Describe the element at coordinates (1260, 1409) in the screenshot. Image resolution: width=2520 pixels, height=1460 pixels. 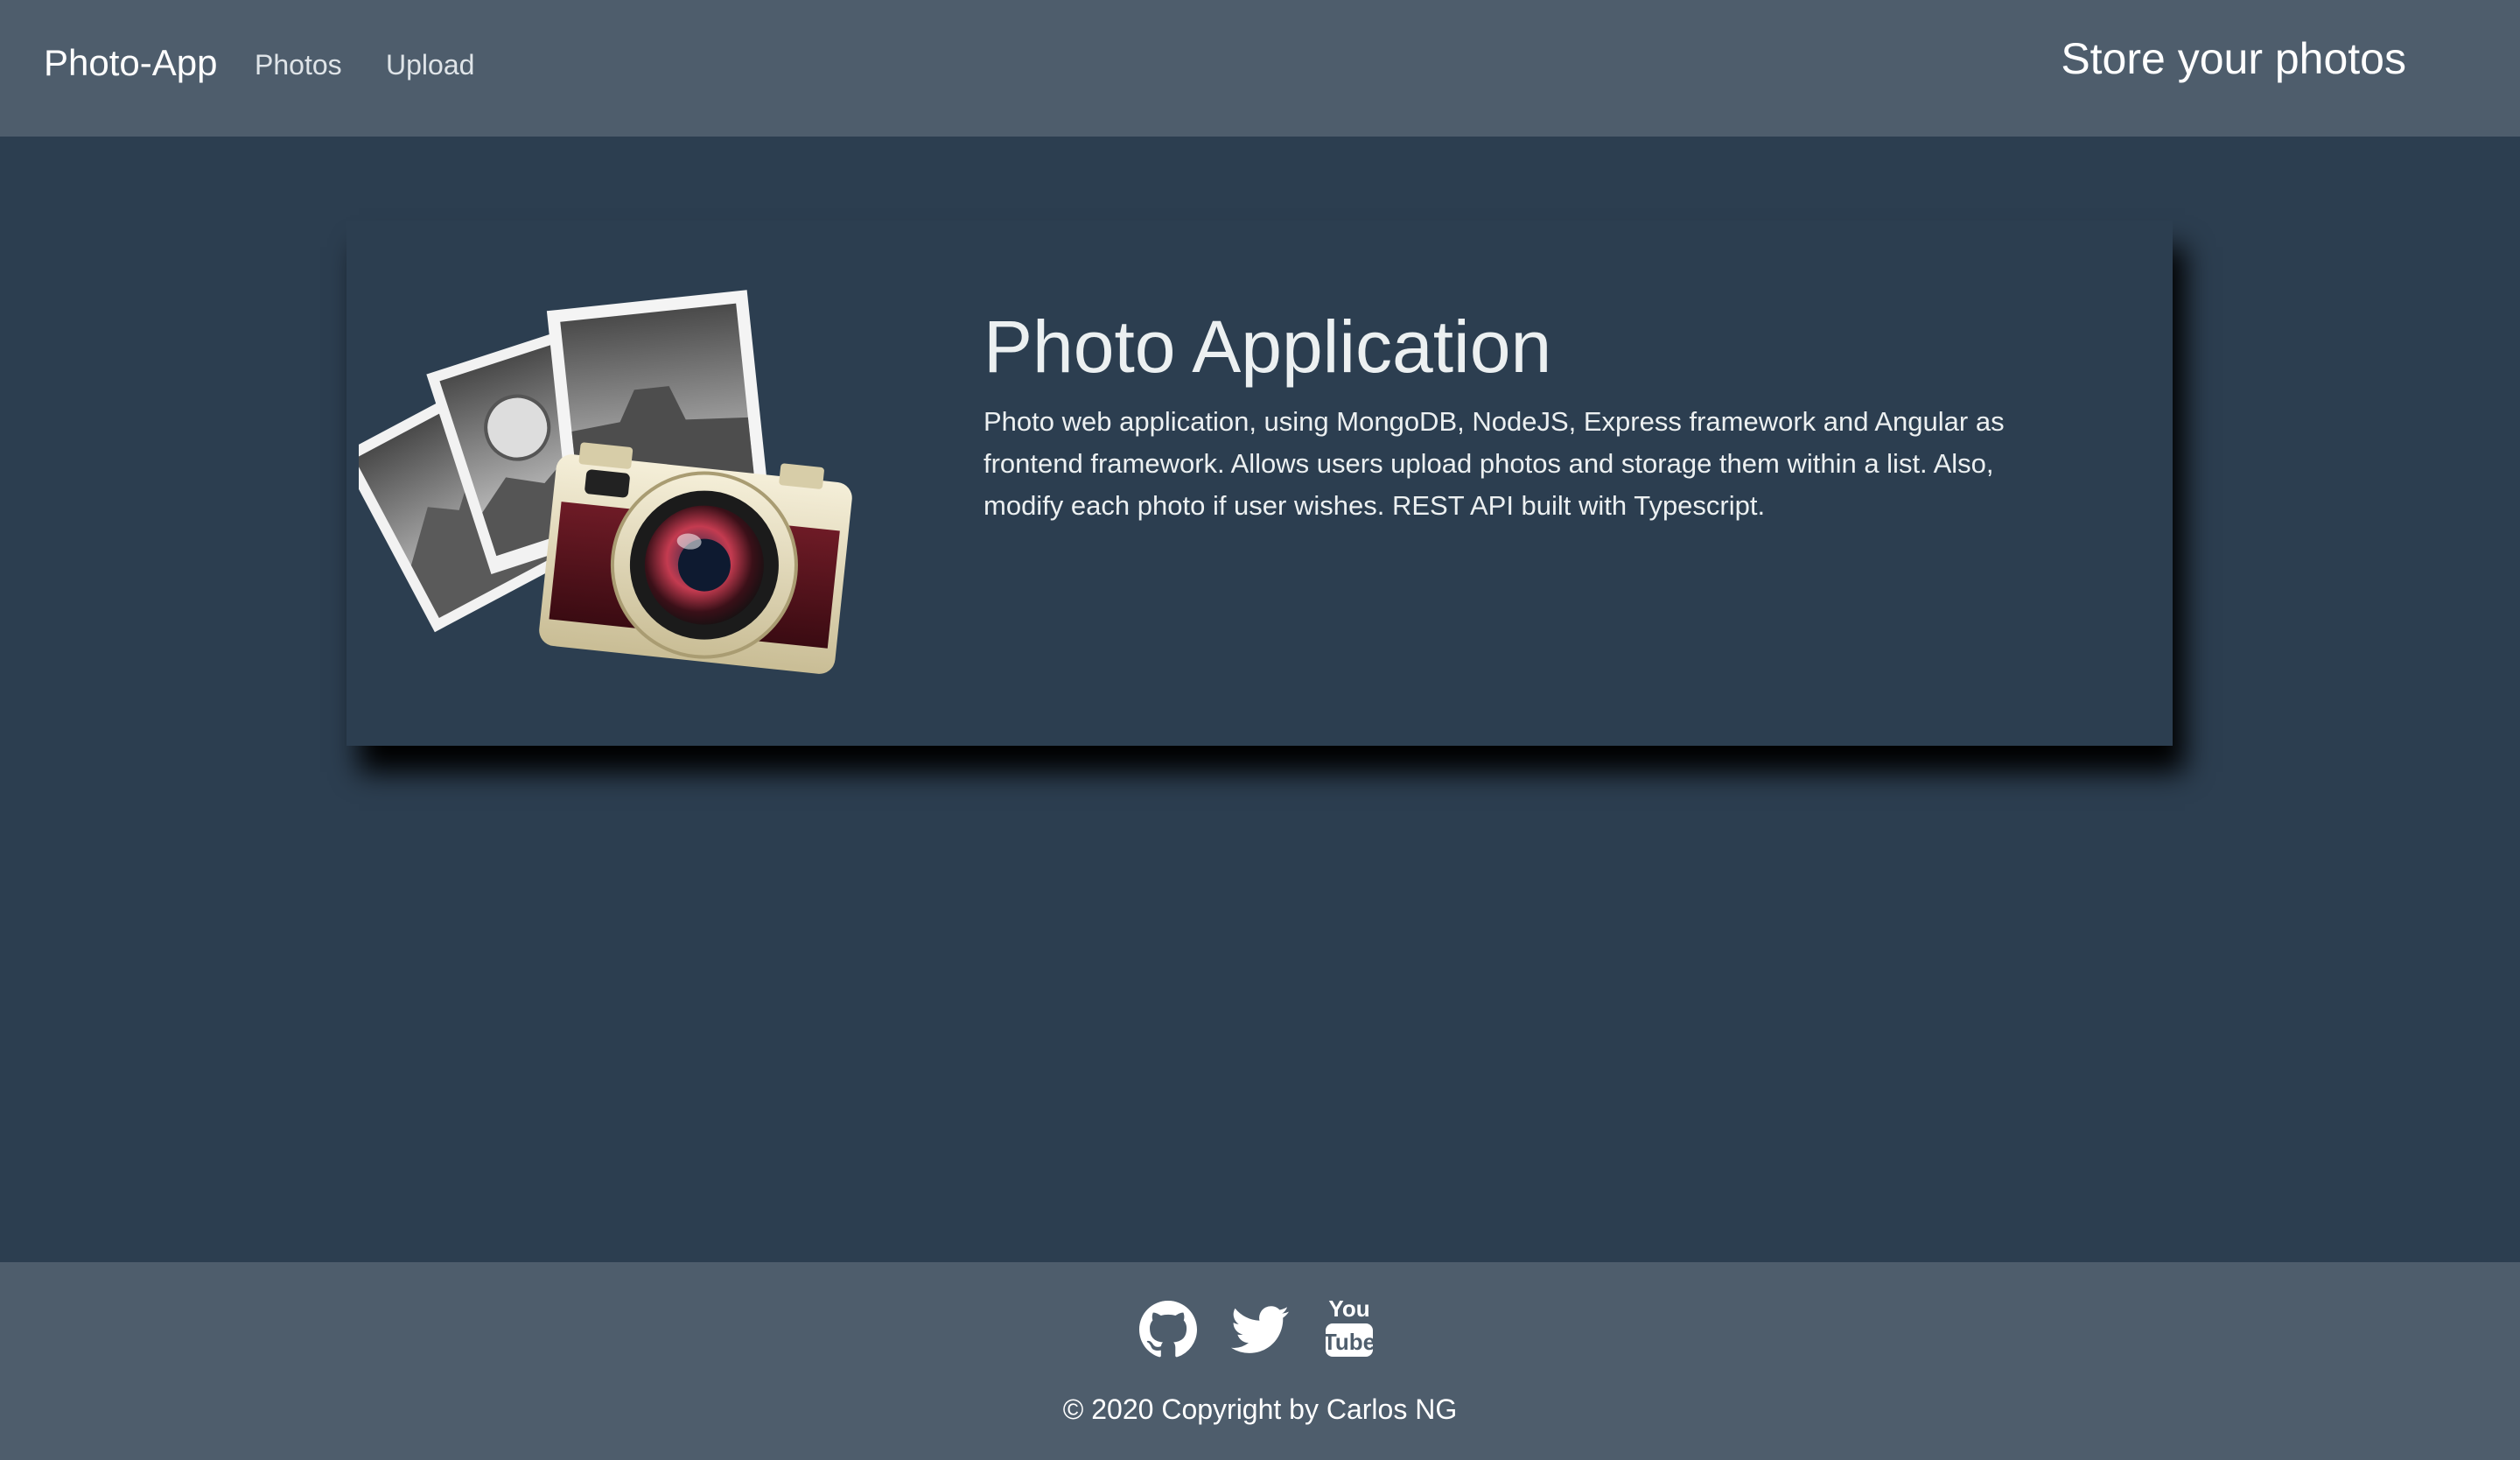
I see `copyright-text: © 2020 Copyright by Carlos NG` at that location.